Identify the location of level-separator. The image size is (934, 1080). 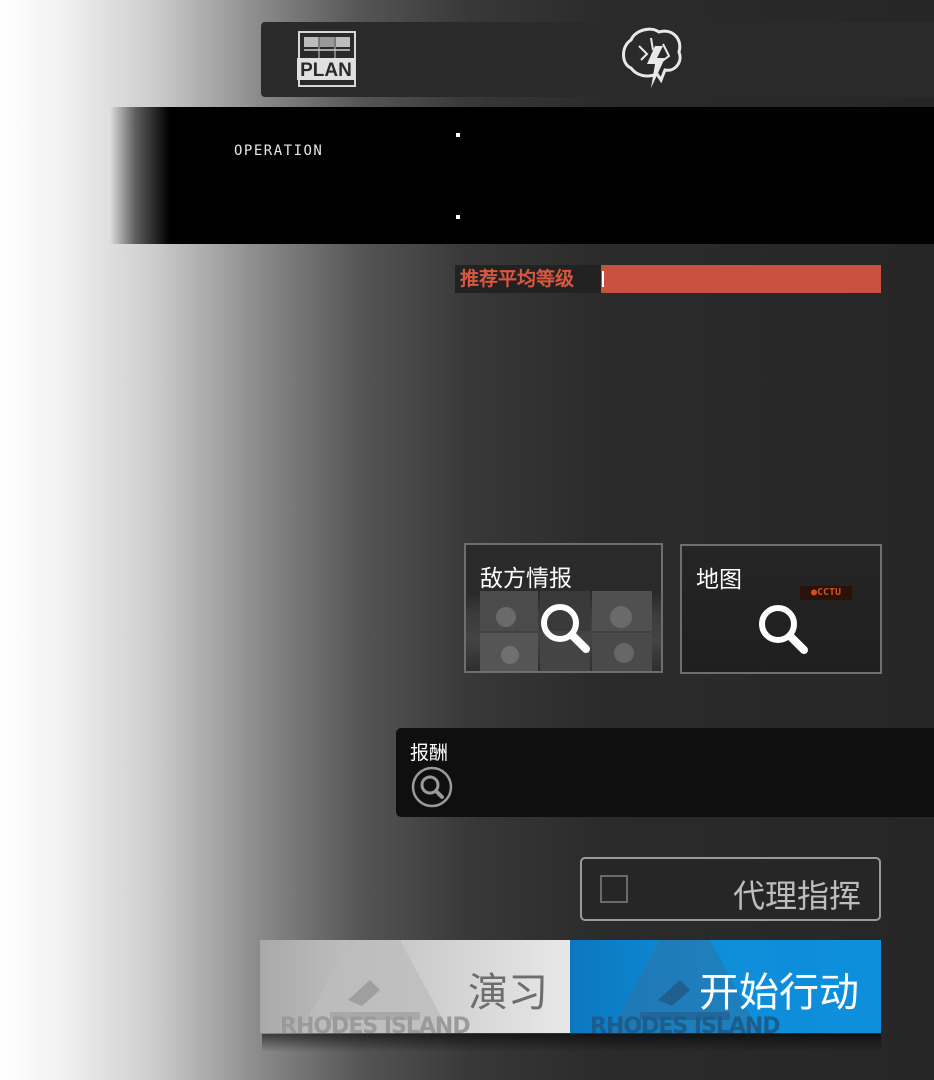
(603, 279).